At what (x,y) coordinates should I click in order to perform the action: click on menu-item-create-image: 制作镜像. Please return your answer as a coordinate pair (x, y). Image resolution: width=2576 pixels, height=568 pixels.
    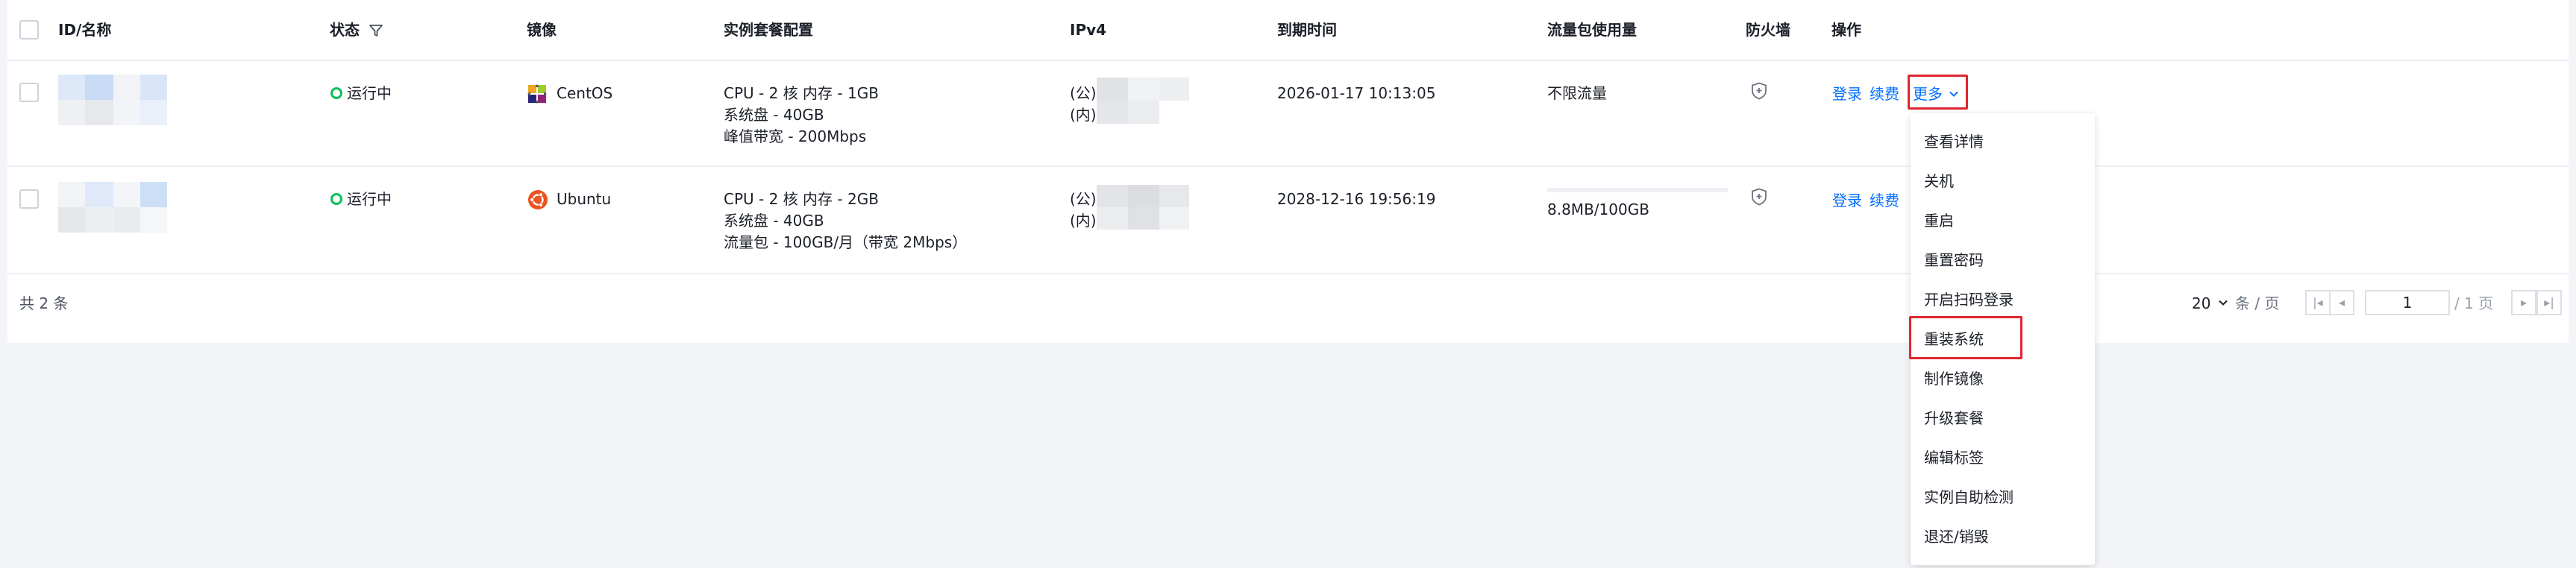
    Looking at the image, I should click on (1954, 379).